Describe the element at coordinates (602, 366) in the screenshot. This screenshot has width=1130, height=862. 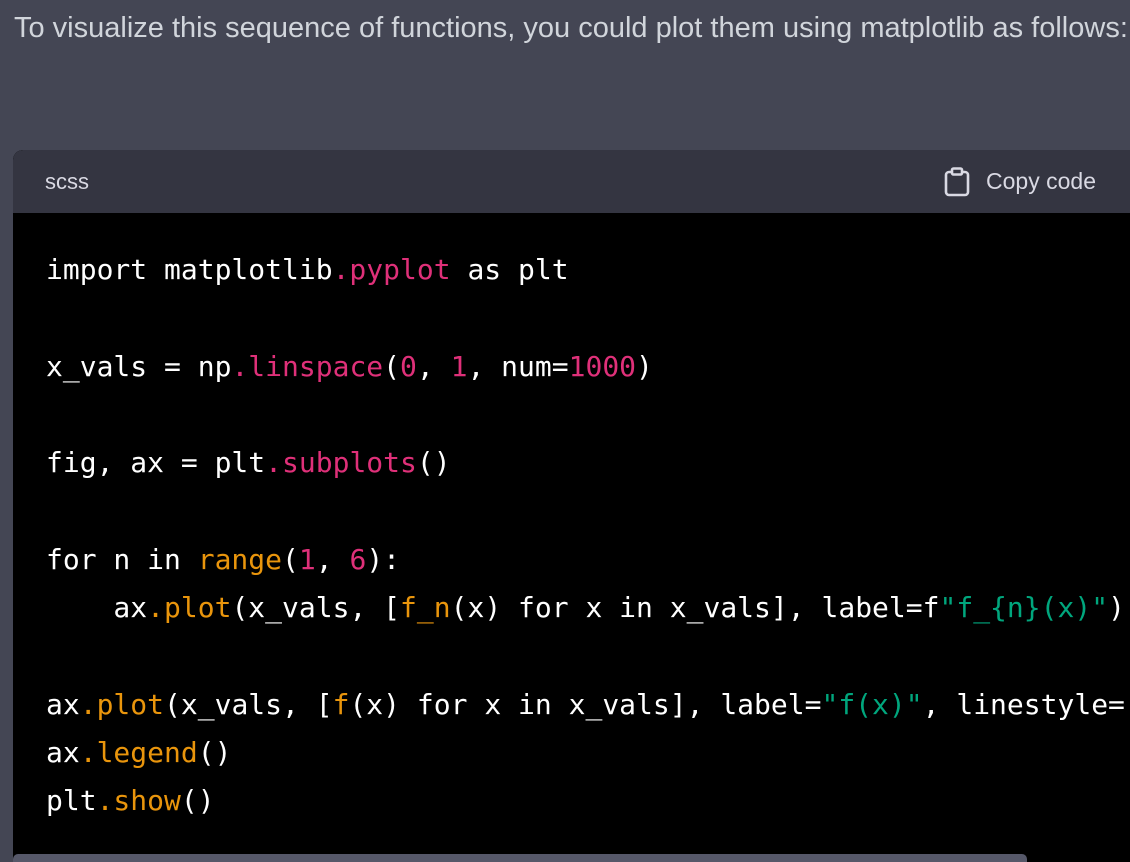
I see `code-token: 1000` at that location.